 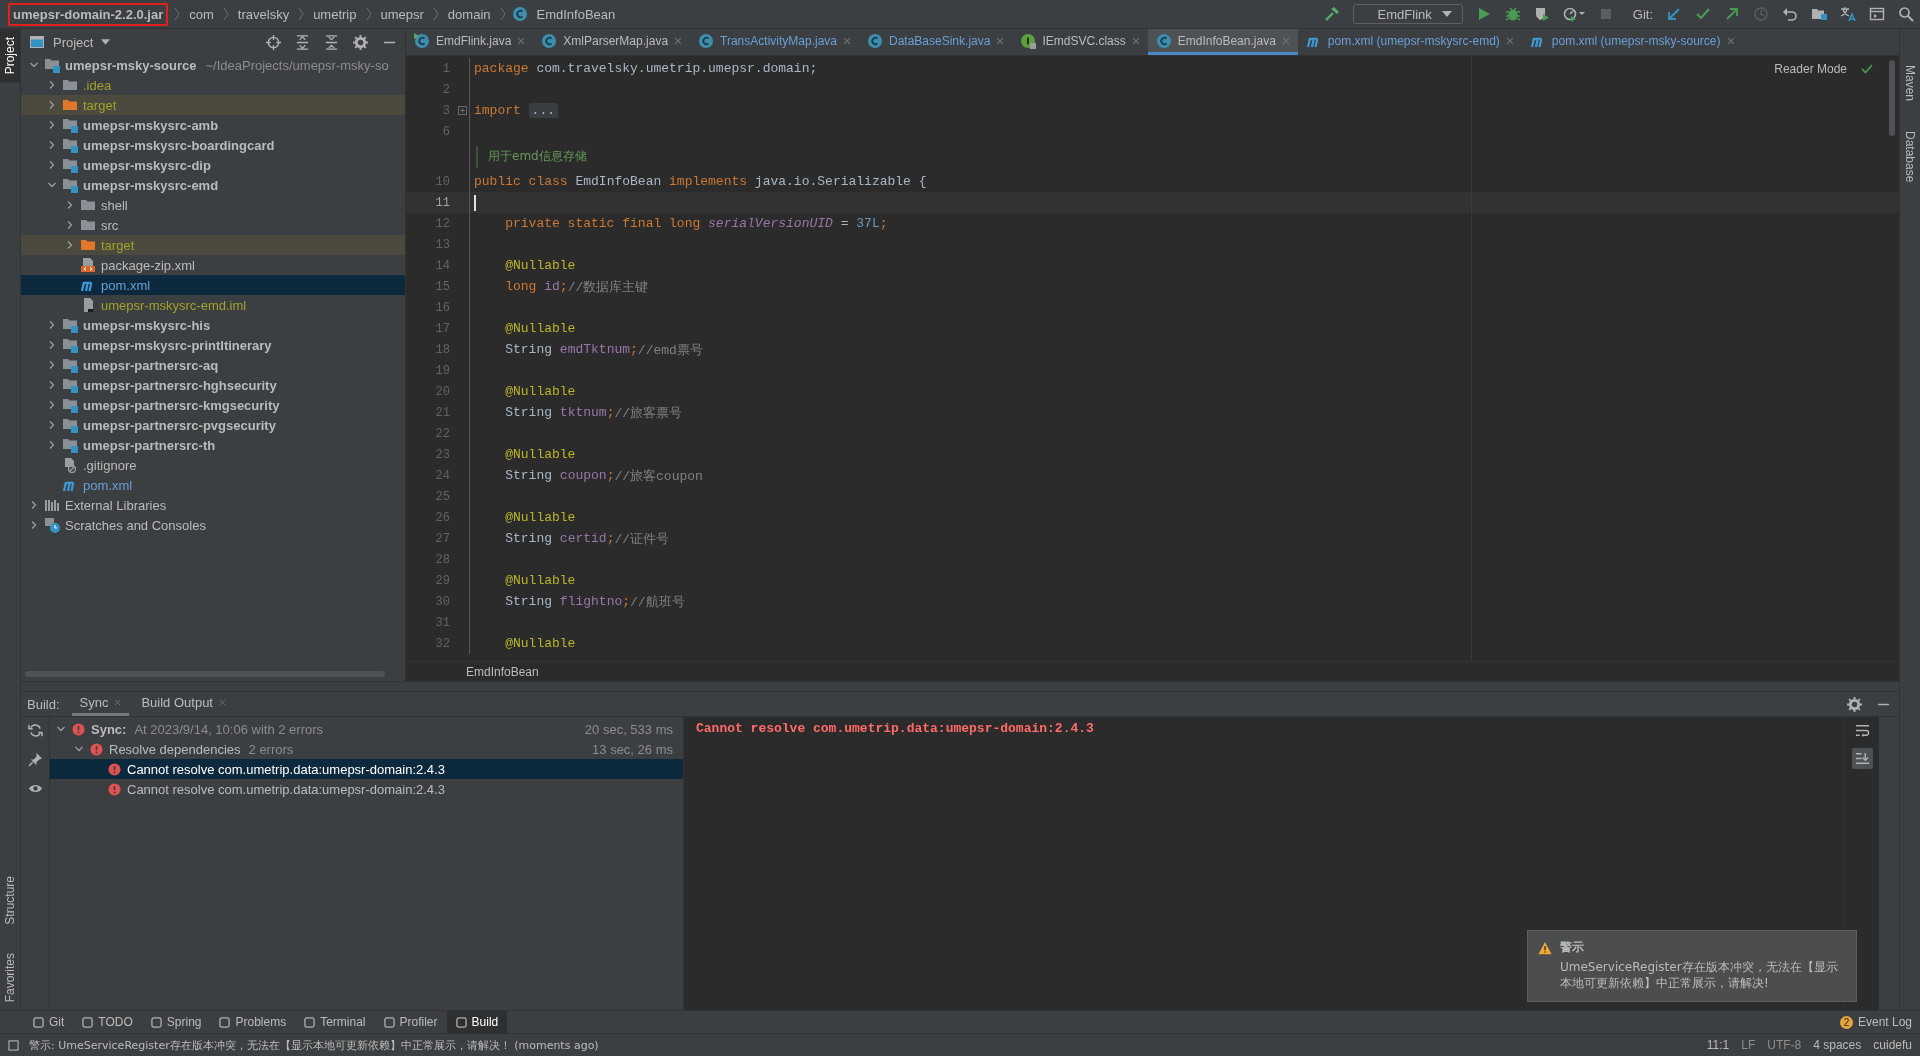 What do you see at coordinates (253, 1022) in the screenshot?
I see `tool-window-button: Problems` at bounding box center [253, 1022].